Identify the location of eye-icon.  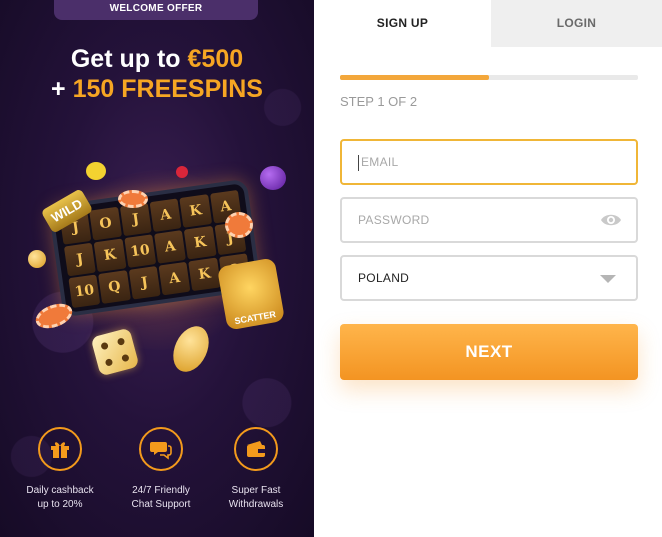
(611, 220).